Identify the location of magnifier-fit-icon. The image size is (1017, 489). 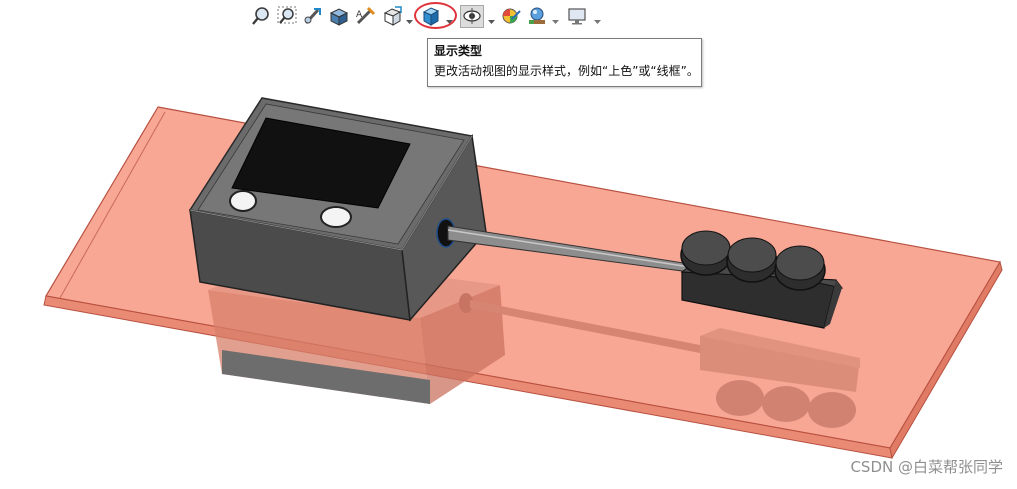
(260, 16).